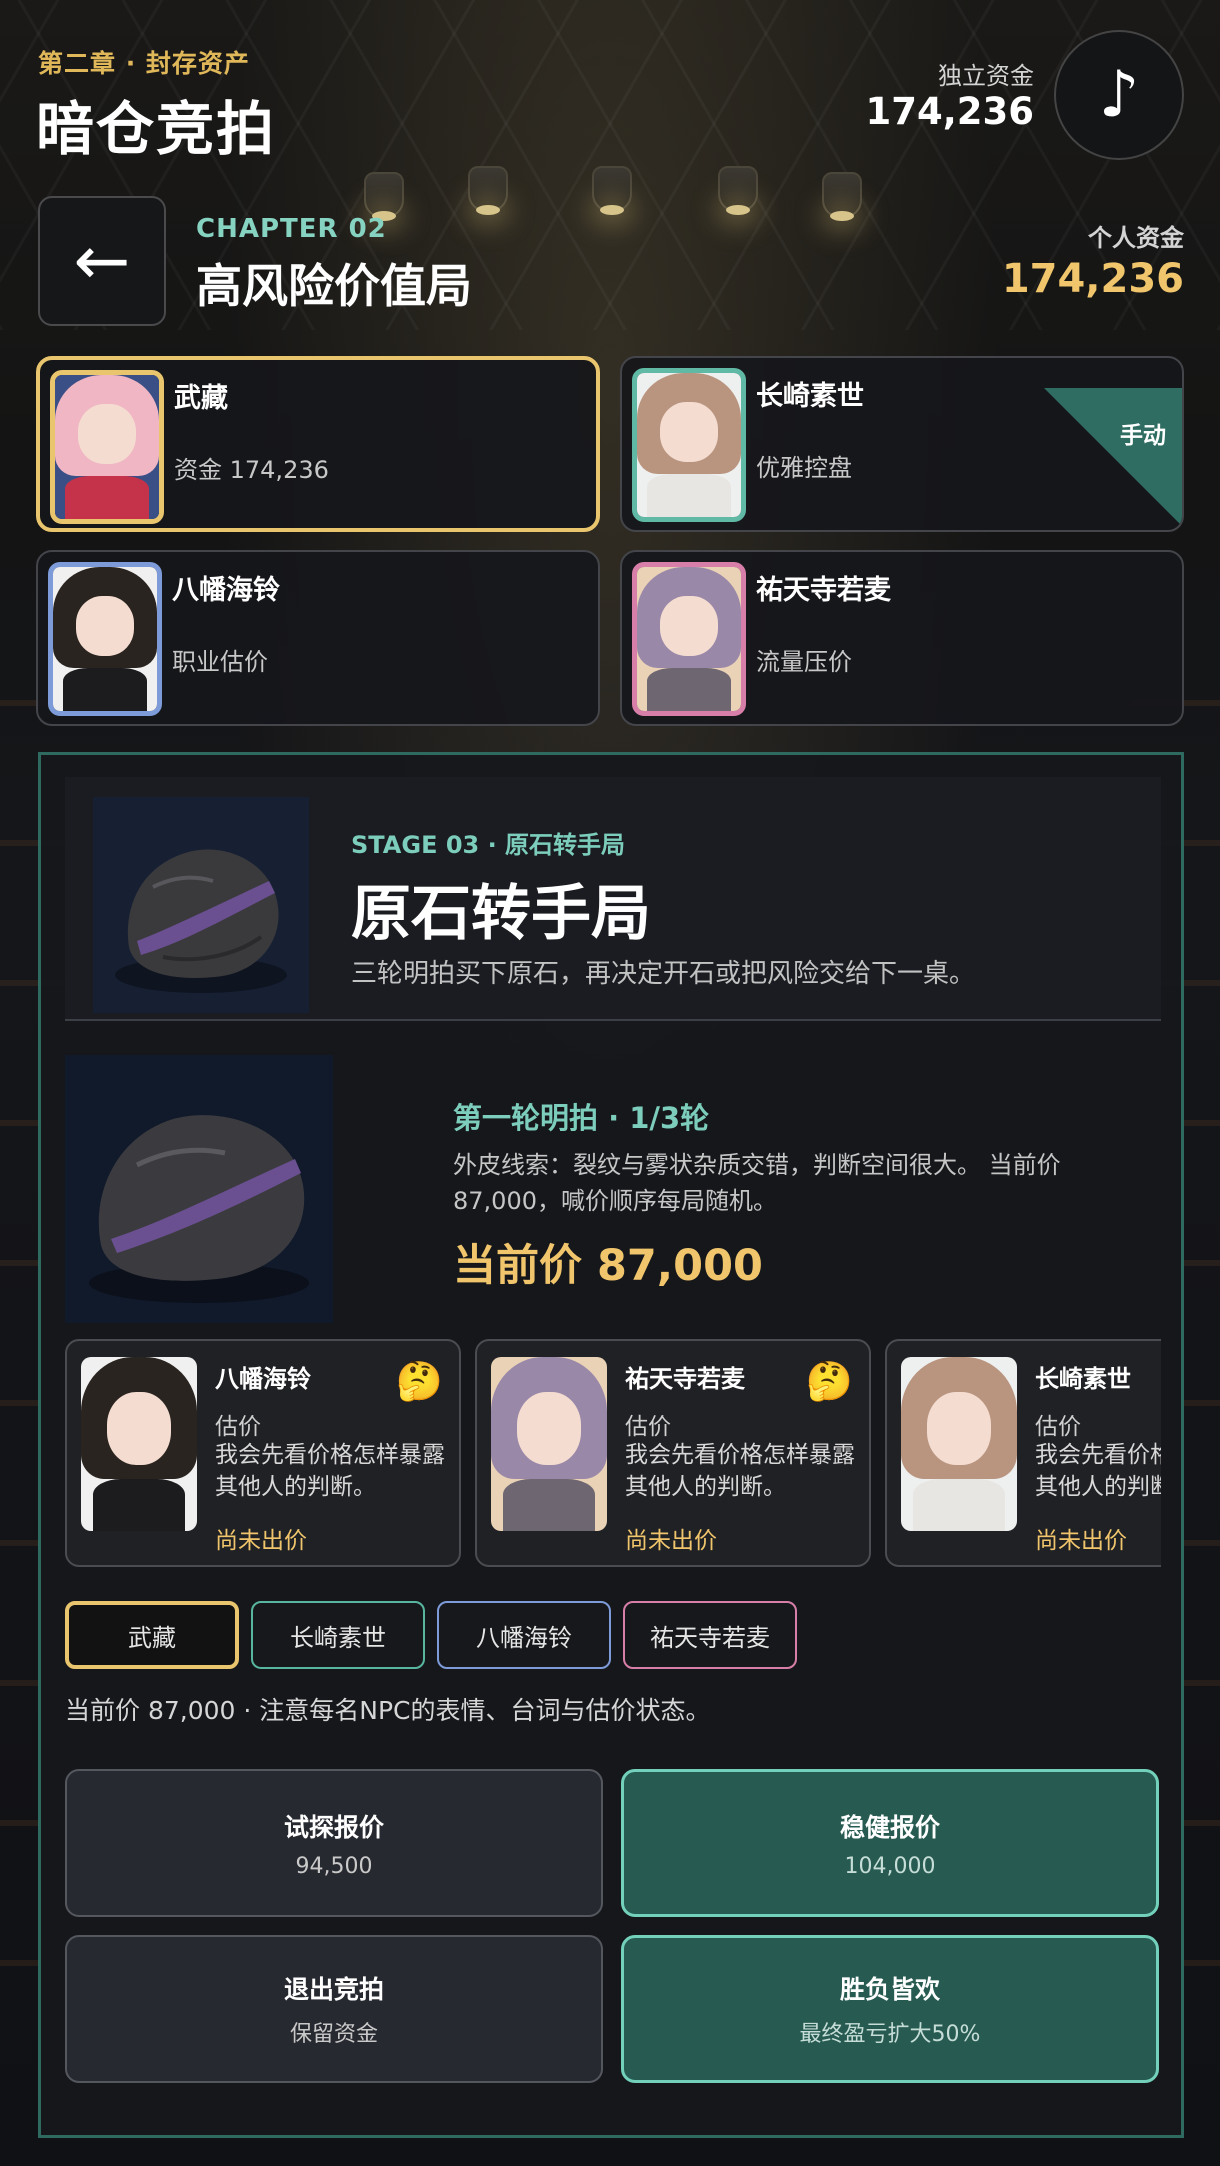 The image size is (1220, 2166). I want to click on player-desc: 资金 174,236, so click(251, 470).